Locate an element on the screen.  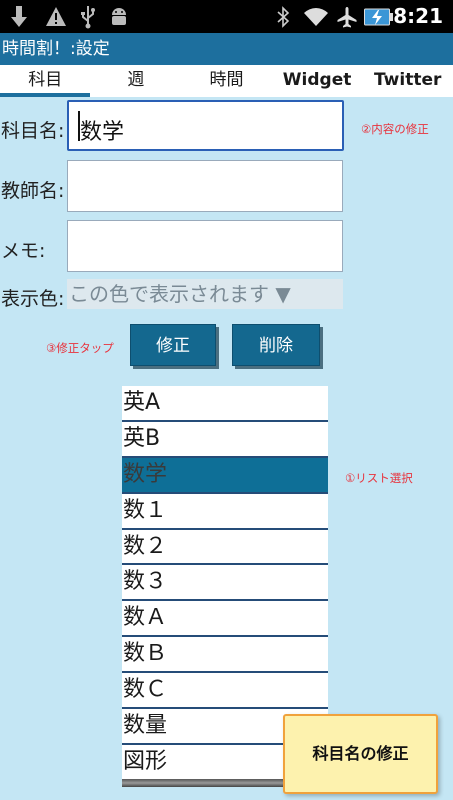
memo-label: メモ: is located at coordinates (23, 251).